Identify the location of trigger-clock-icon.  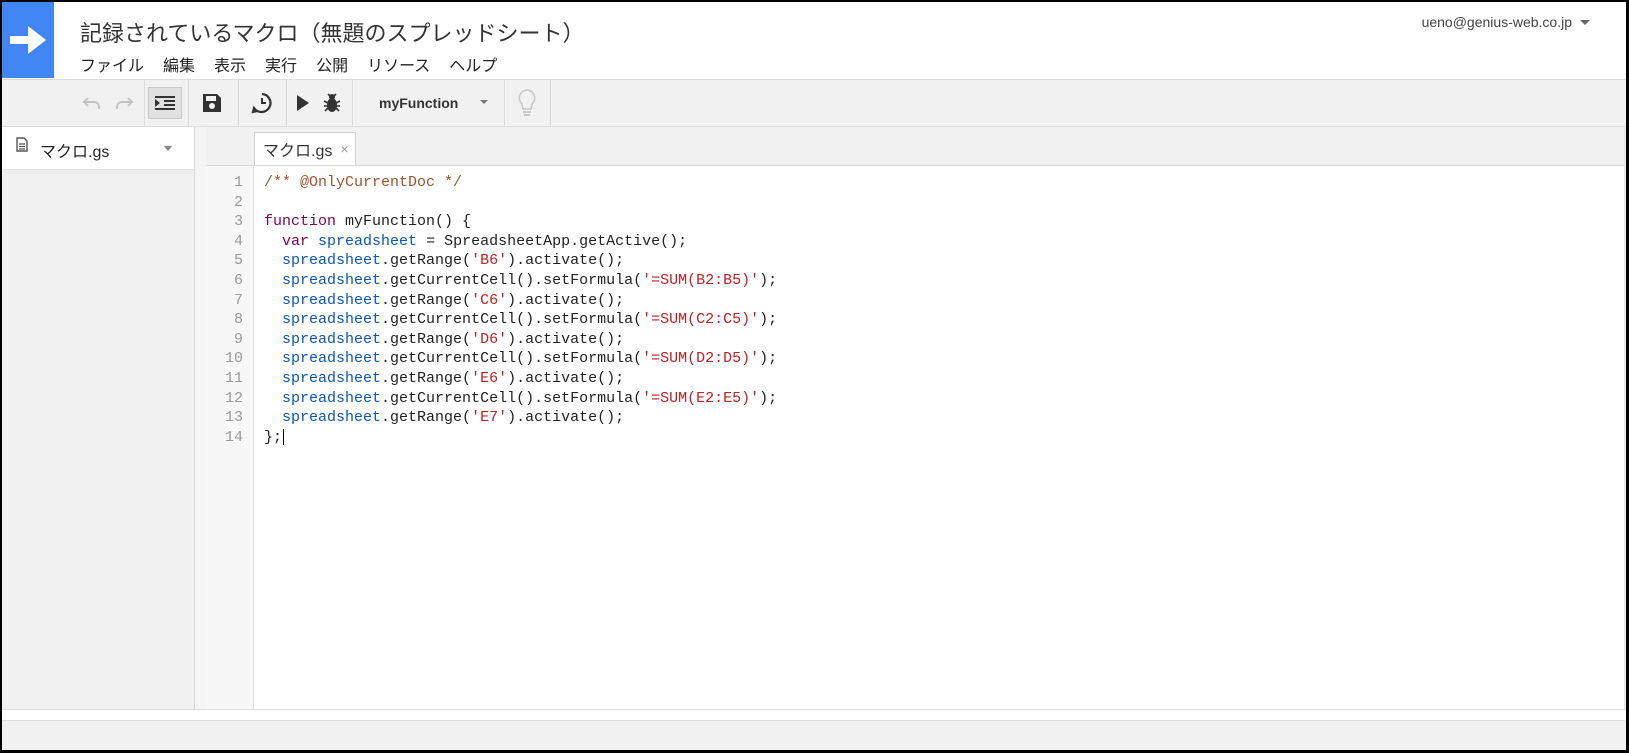
(261, 103).